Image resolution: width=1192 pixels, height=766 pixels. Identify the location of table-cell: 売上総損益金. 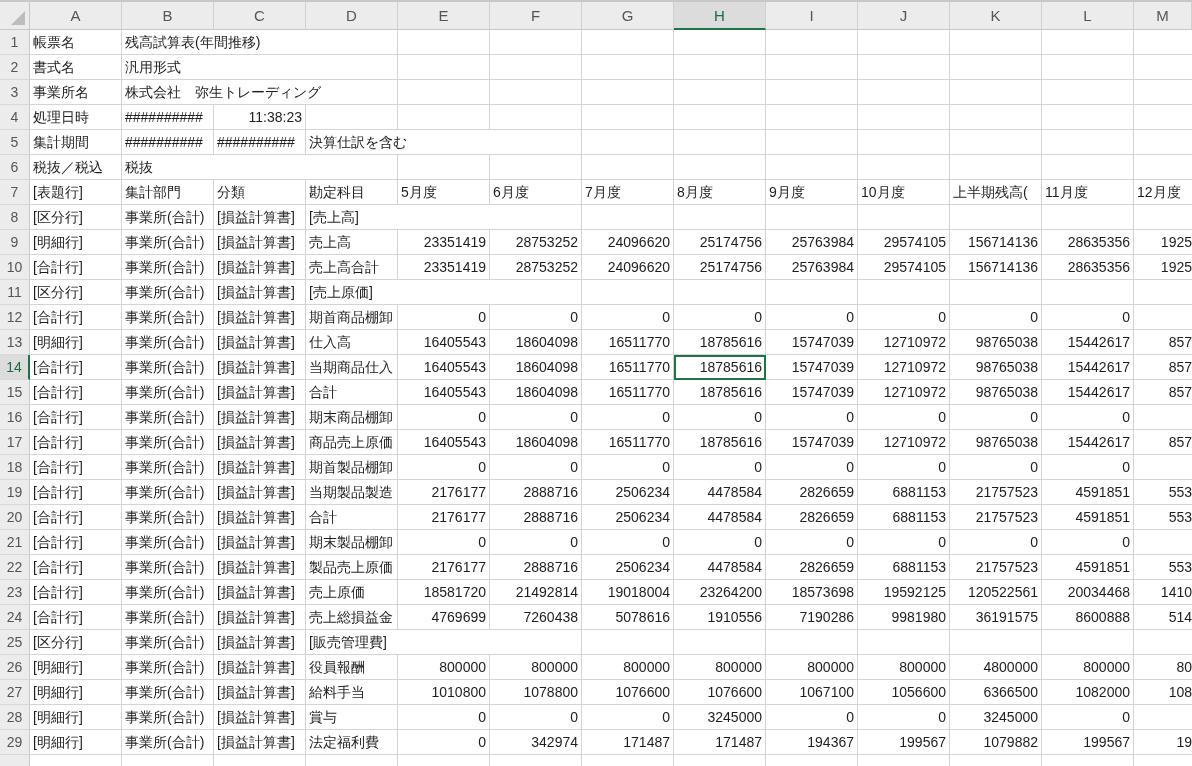
(352, 617).